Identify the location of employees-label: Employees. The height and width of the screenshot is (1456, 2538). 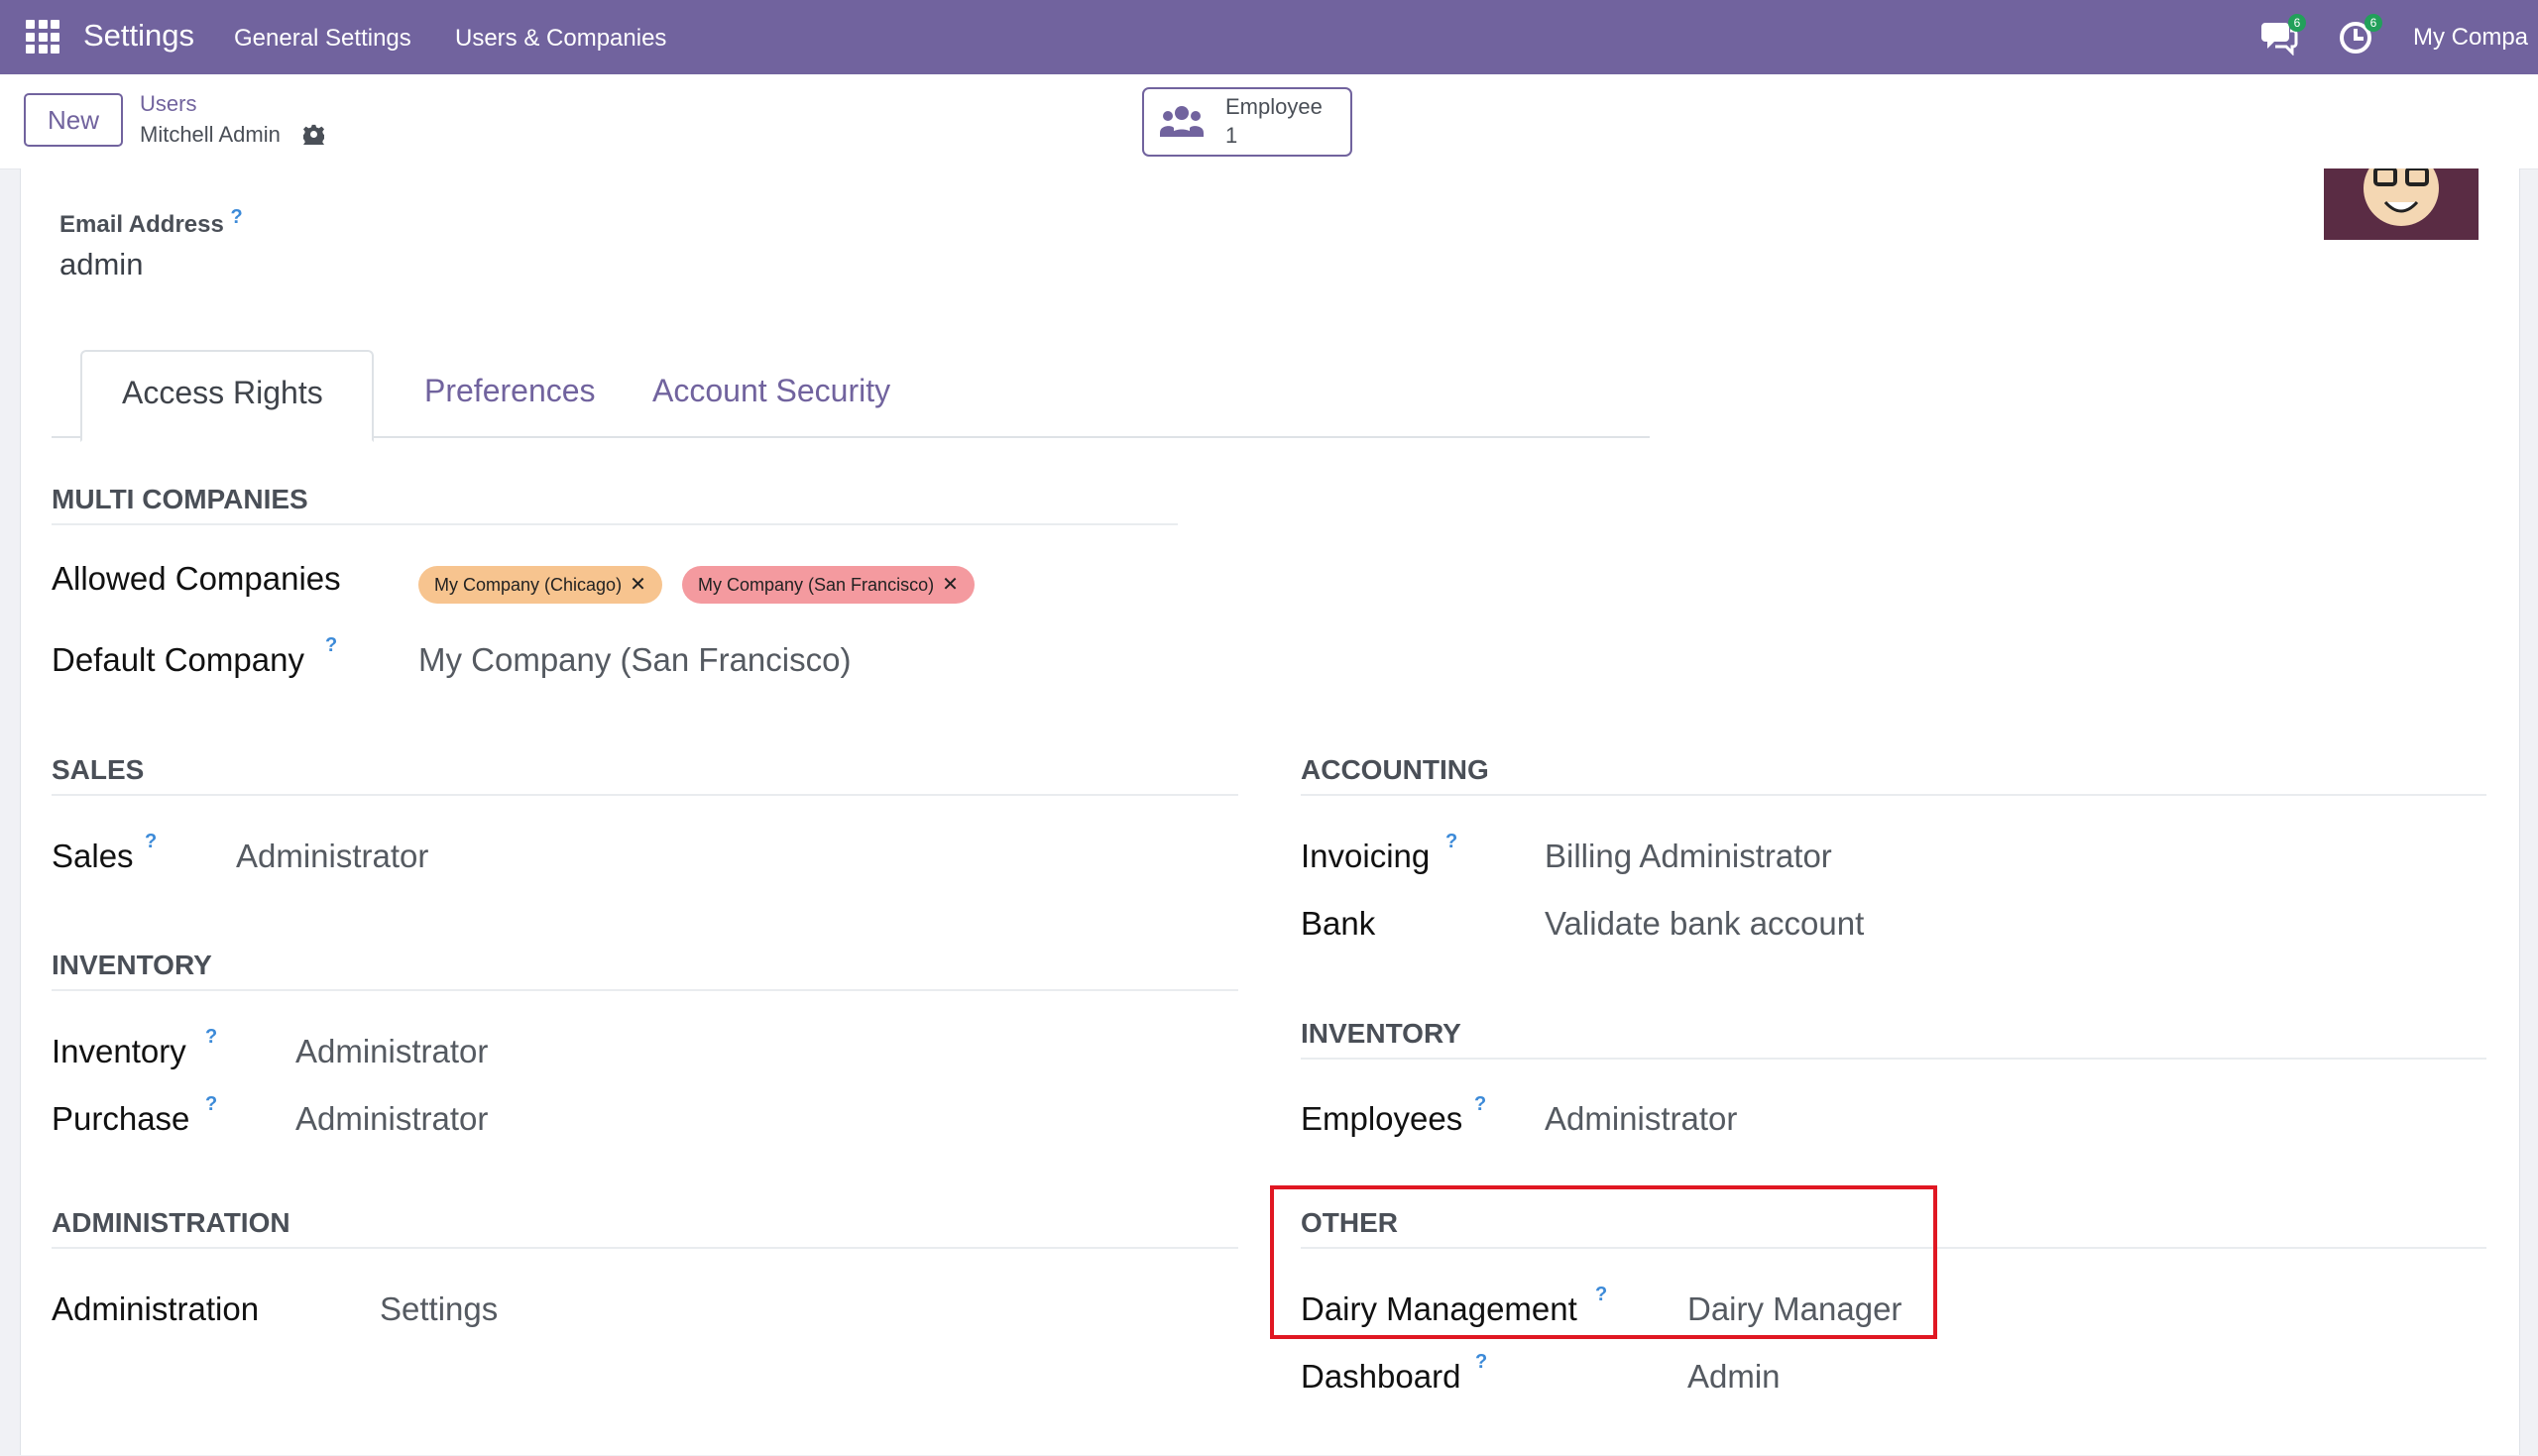
(1382, 1118).